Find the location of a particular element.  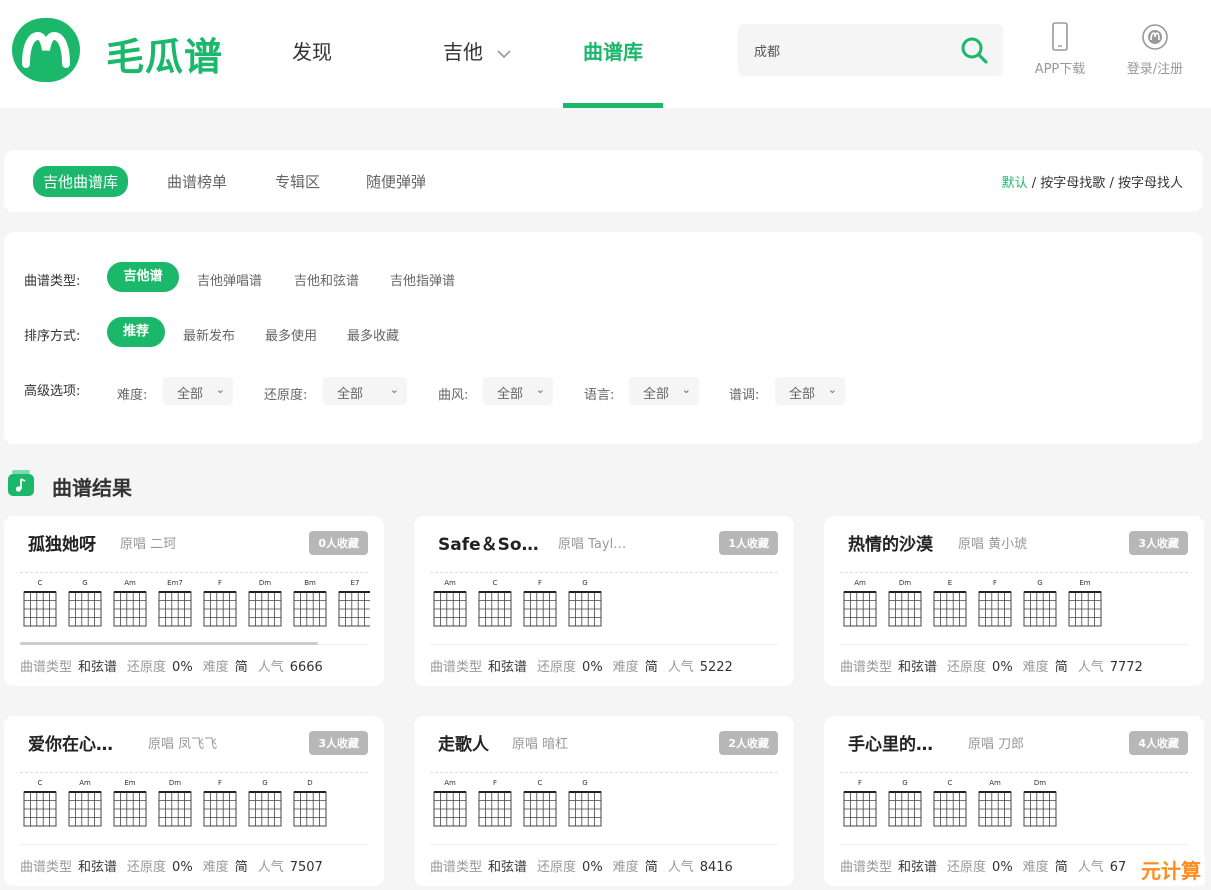

tab-random: 随便弹弹 is located at coordinates (396, 181).